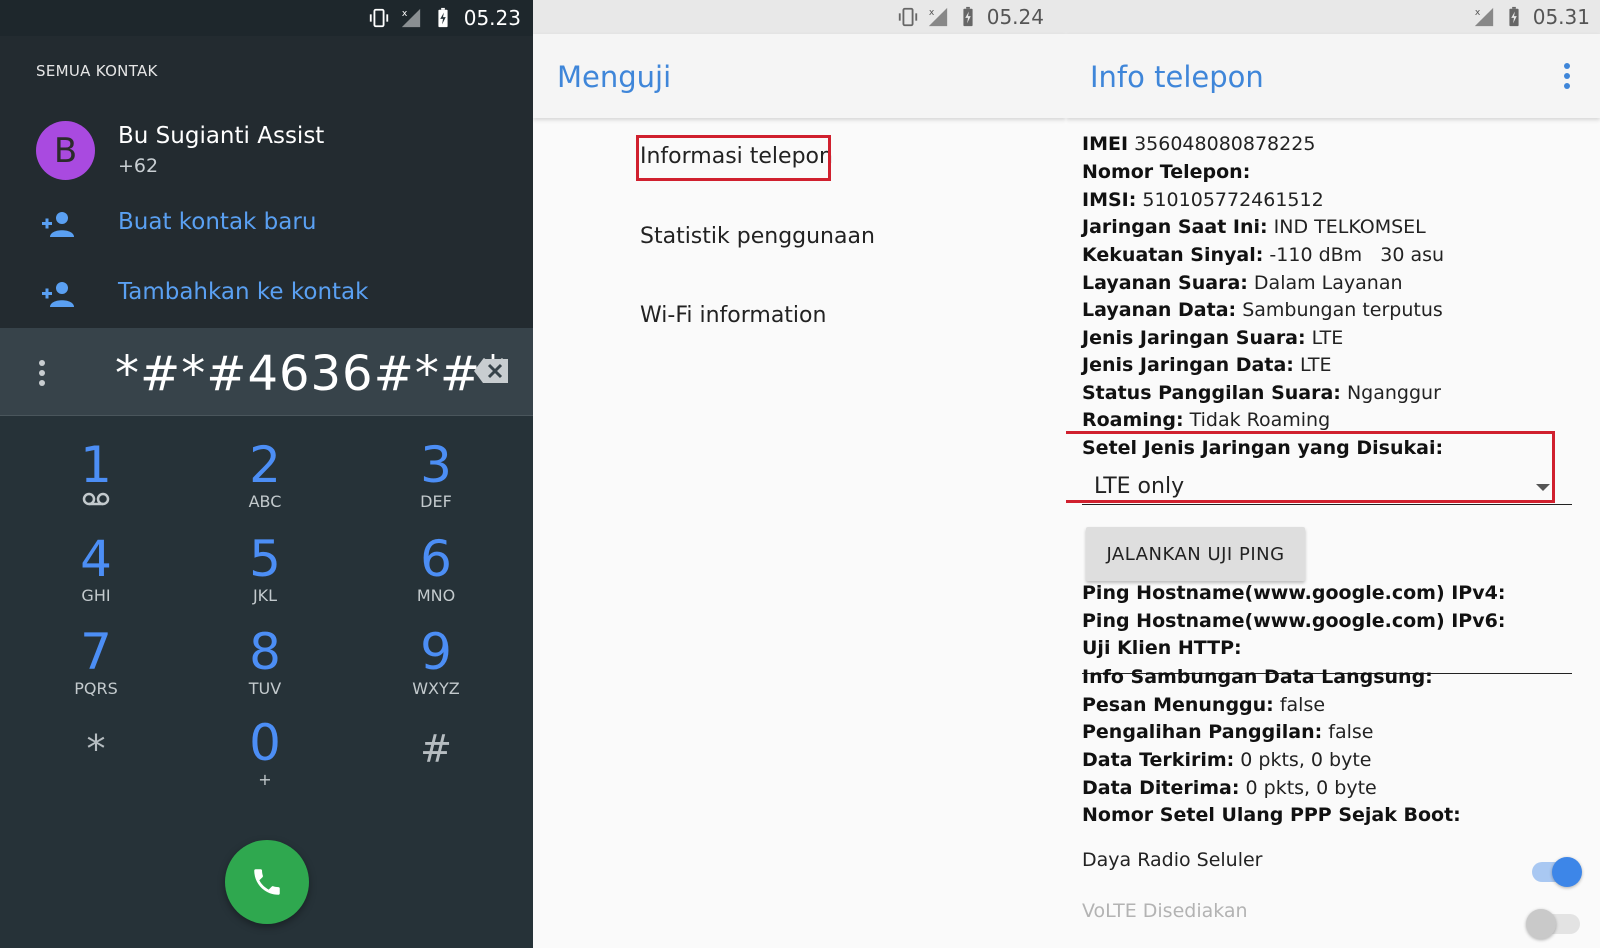 Image resolution: width=1600 pixels, height=948 pixels. Describe the element at coordinates (1254, 227) in the screenshot. I see `info-row-current-network: Jaringan Saat Ini: IND TELKOMSEL` at that location.